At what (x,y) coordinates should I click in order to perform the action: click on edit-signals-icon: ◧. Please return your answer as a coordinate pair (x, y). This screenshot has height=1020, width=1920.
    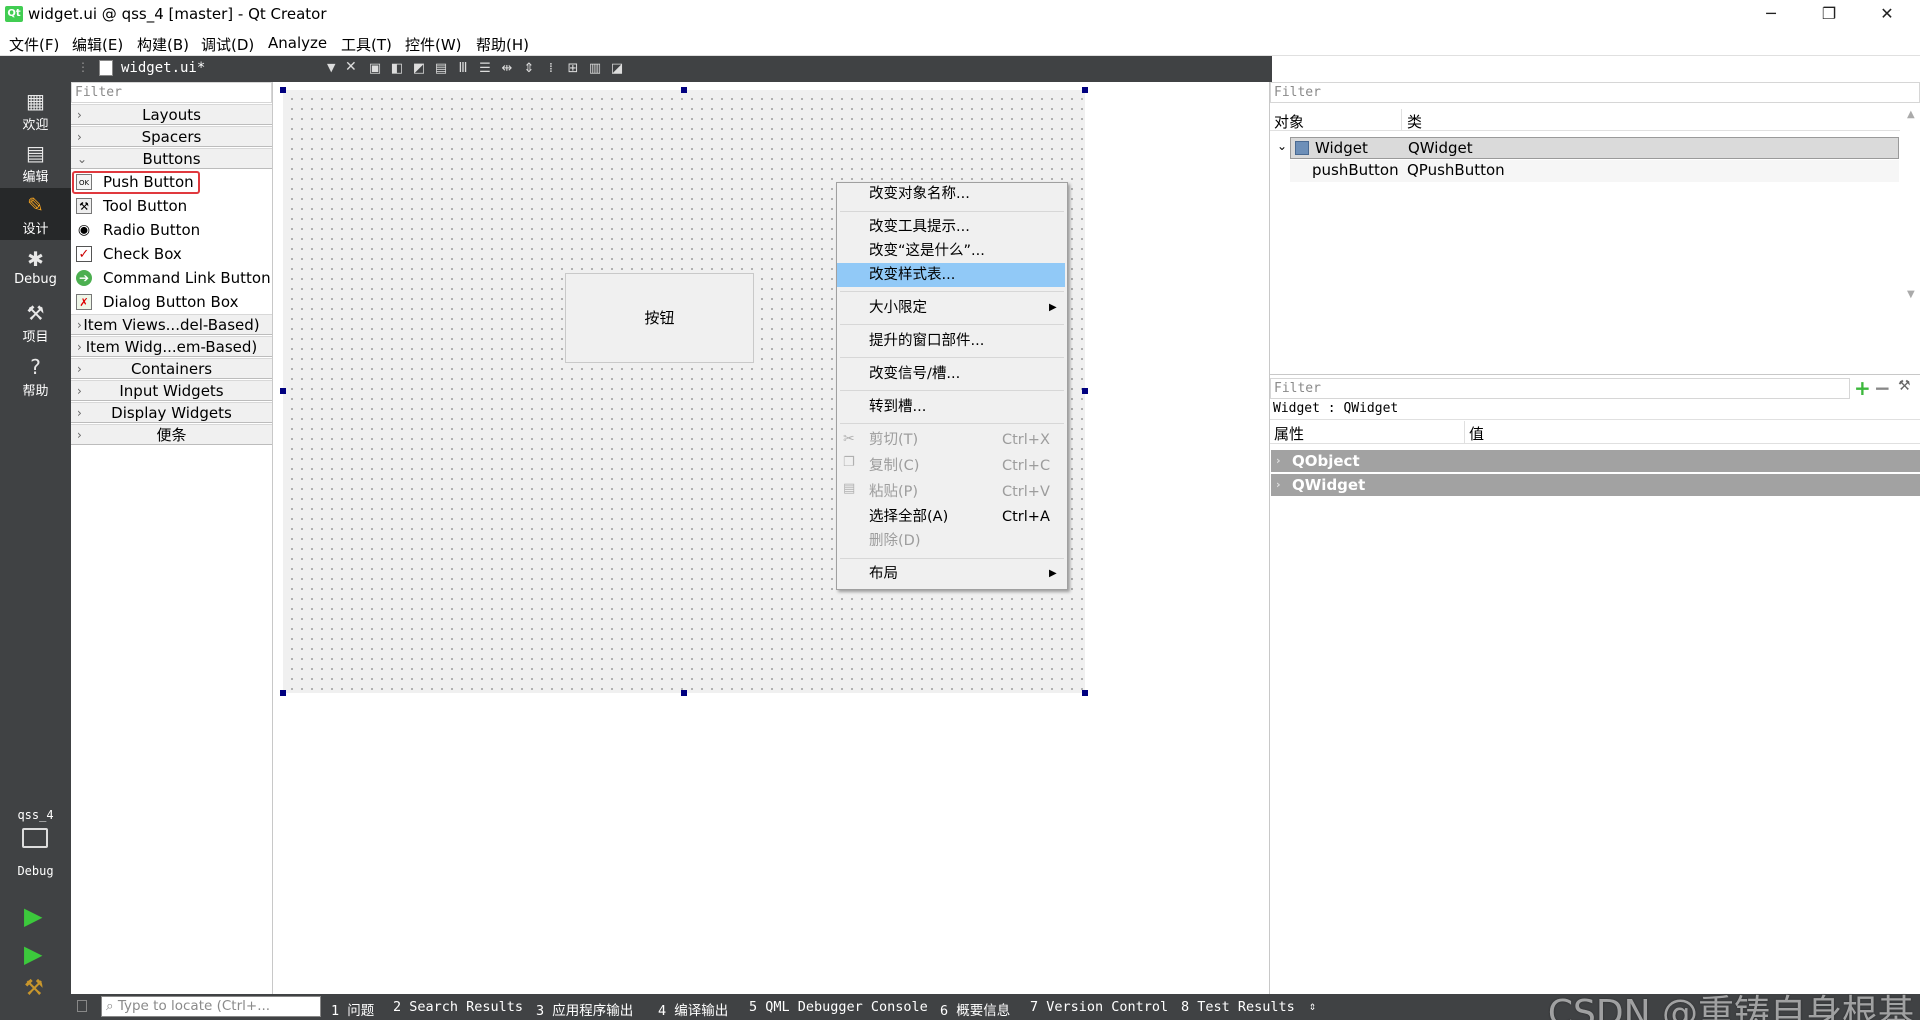
    Looking at the image, I should click on (397, 69).